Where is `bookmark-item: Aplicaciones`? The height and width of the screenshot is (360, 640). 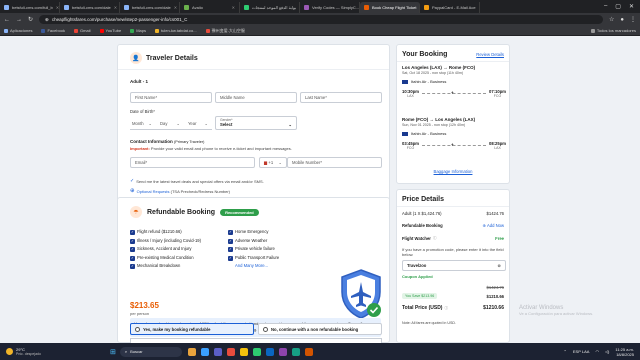 bookmark-item: Aplicaciones is located at coordinates (18, 30).